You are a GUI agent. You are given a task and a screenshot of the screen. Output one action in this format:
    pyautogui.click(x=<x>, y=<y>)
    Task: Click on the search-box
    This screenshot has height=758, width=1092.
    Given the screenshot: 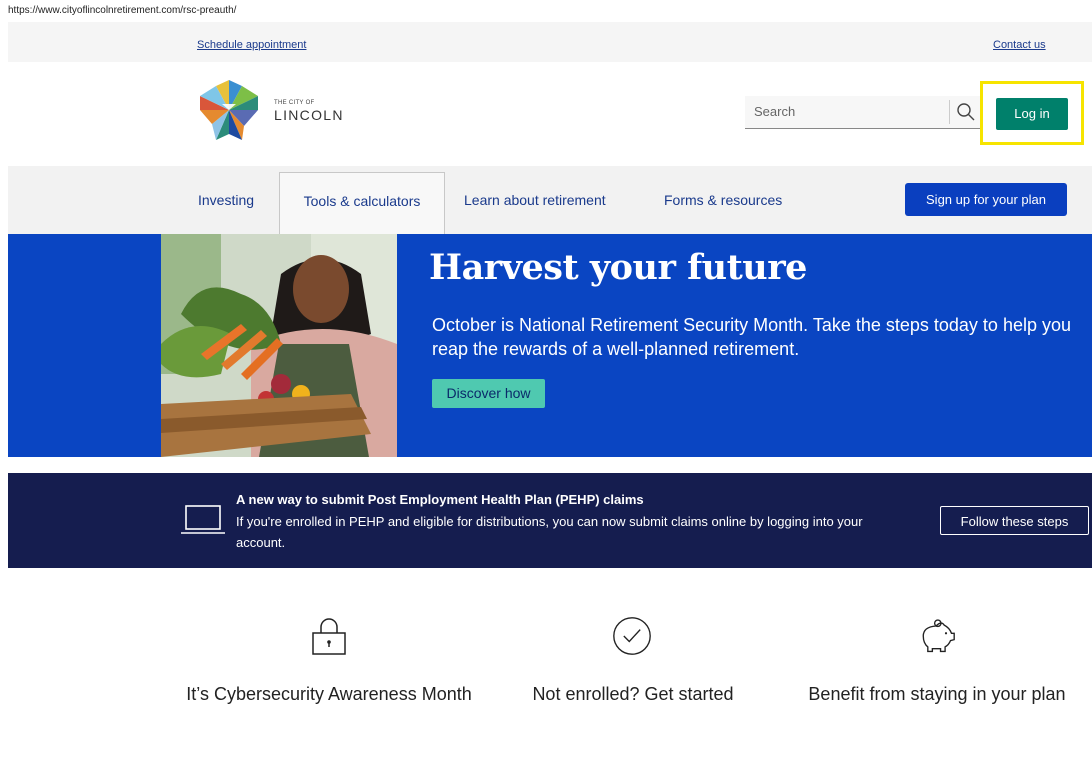 What is the action you would take?
    pyautogui.click(x=863, y=112)
    